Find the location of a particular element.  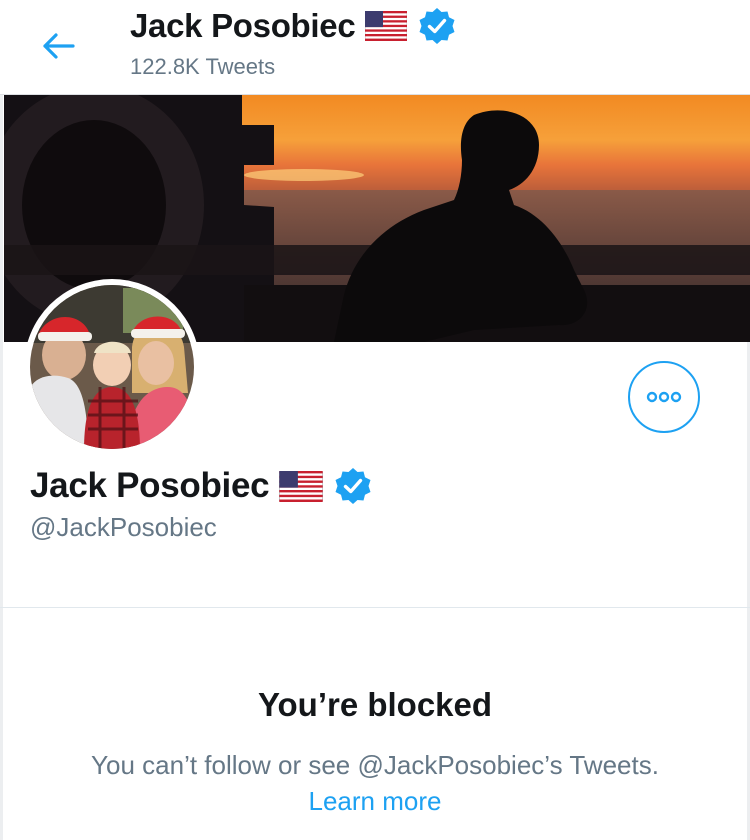

header-name: Jack Posobiec is located at coordinates (243, 25).